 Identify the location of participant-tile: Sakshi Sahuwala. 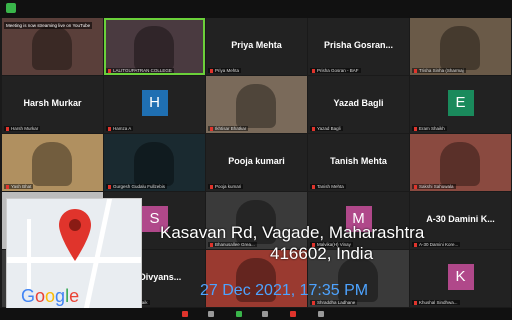
(460, 162).